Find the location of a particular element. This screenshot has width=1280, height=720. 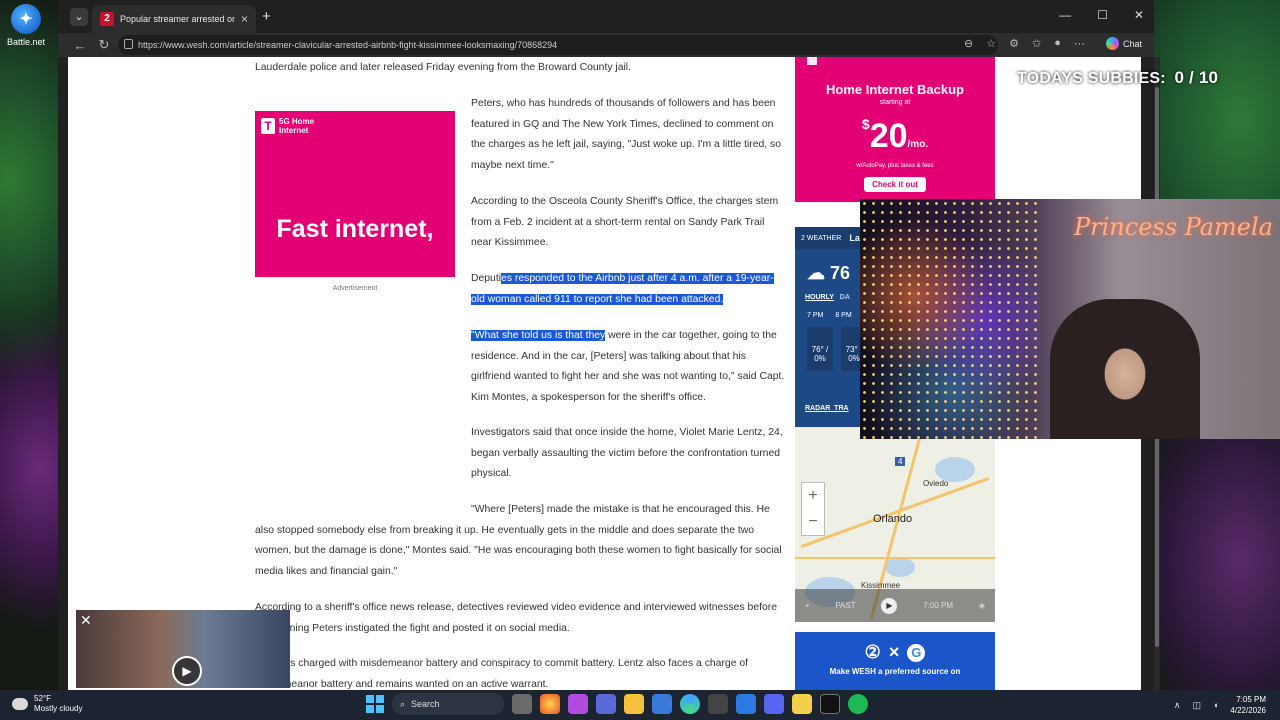

menu-icon: ⋯ is located at coordinates (1079, 43).